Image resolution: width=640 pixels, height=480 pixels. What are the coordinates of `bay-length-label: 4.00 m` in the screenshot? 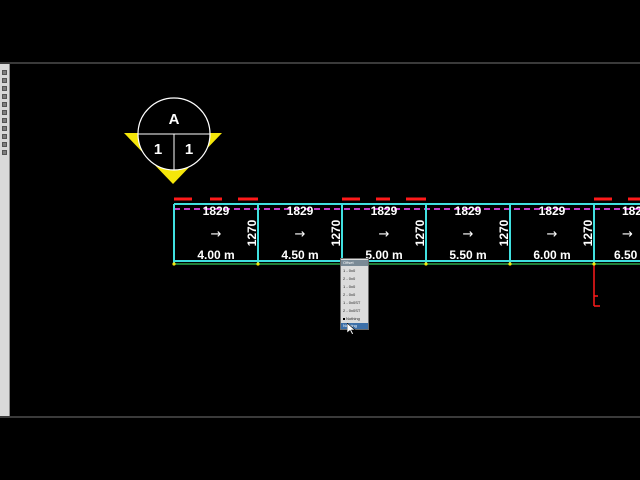 It's located at (215, 255).